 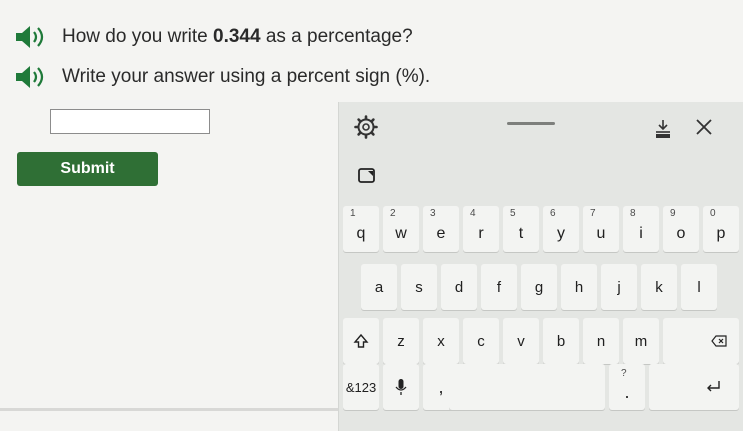 I want to click on question-line-1: How do you write 0.344 as a percentage?, so click(x=213, y=37).